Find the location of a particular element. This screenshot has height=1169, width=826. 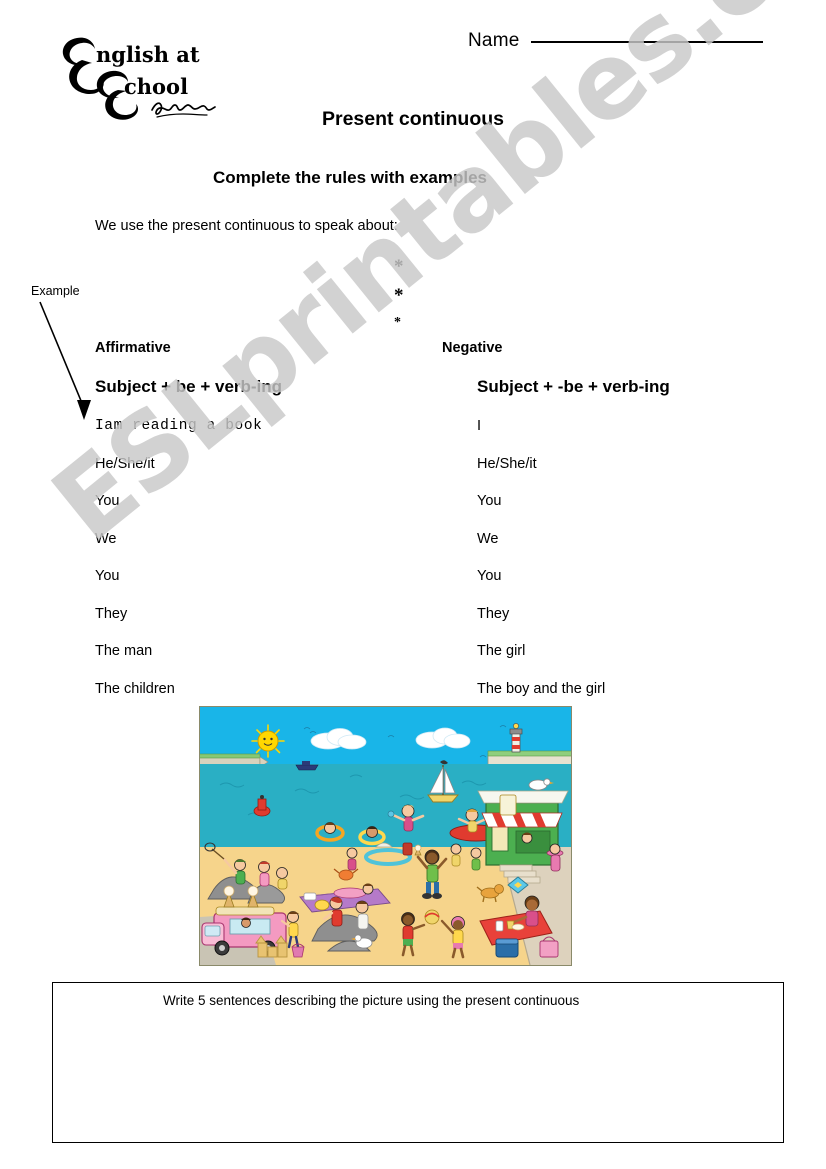

svg-text: nglish at is located at coordinates (148, 54).